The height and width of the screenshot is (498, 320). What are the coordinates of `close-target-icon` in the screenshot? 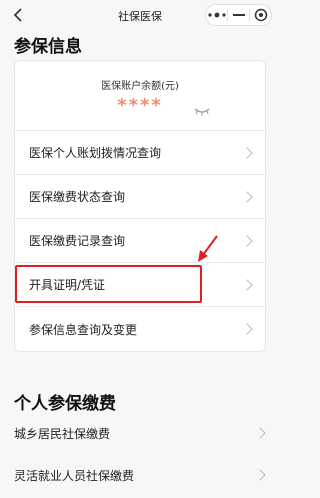 It's located at (260, 15).